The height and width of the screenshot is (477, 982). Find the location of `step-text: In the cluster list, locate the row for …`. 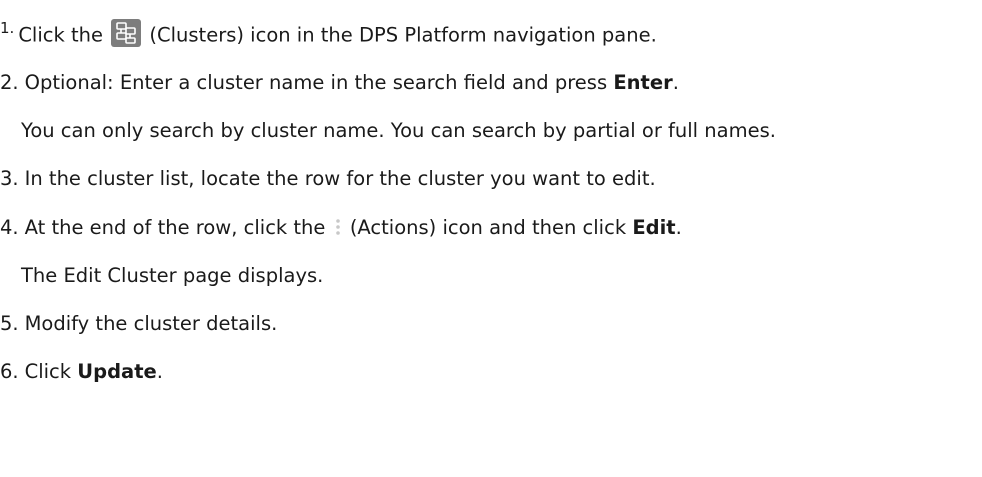

step-text: In the cluster list, locate the row for … is located at coordinates (340, 178).